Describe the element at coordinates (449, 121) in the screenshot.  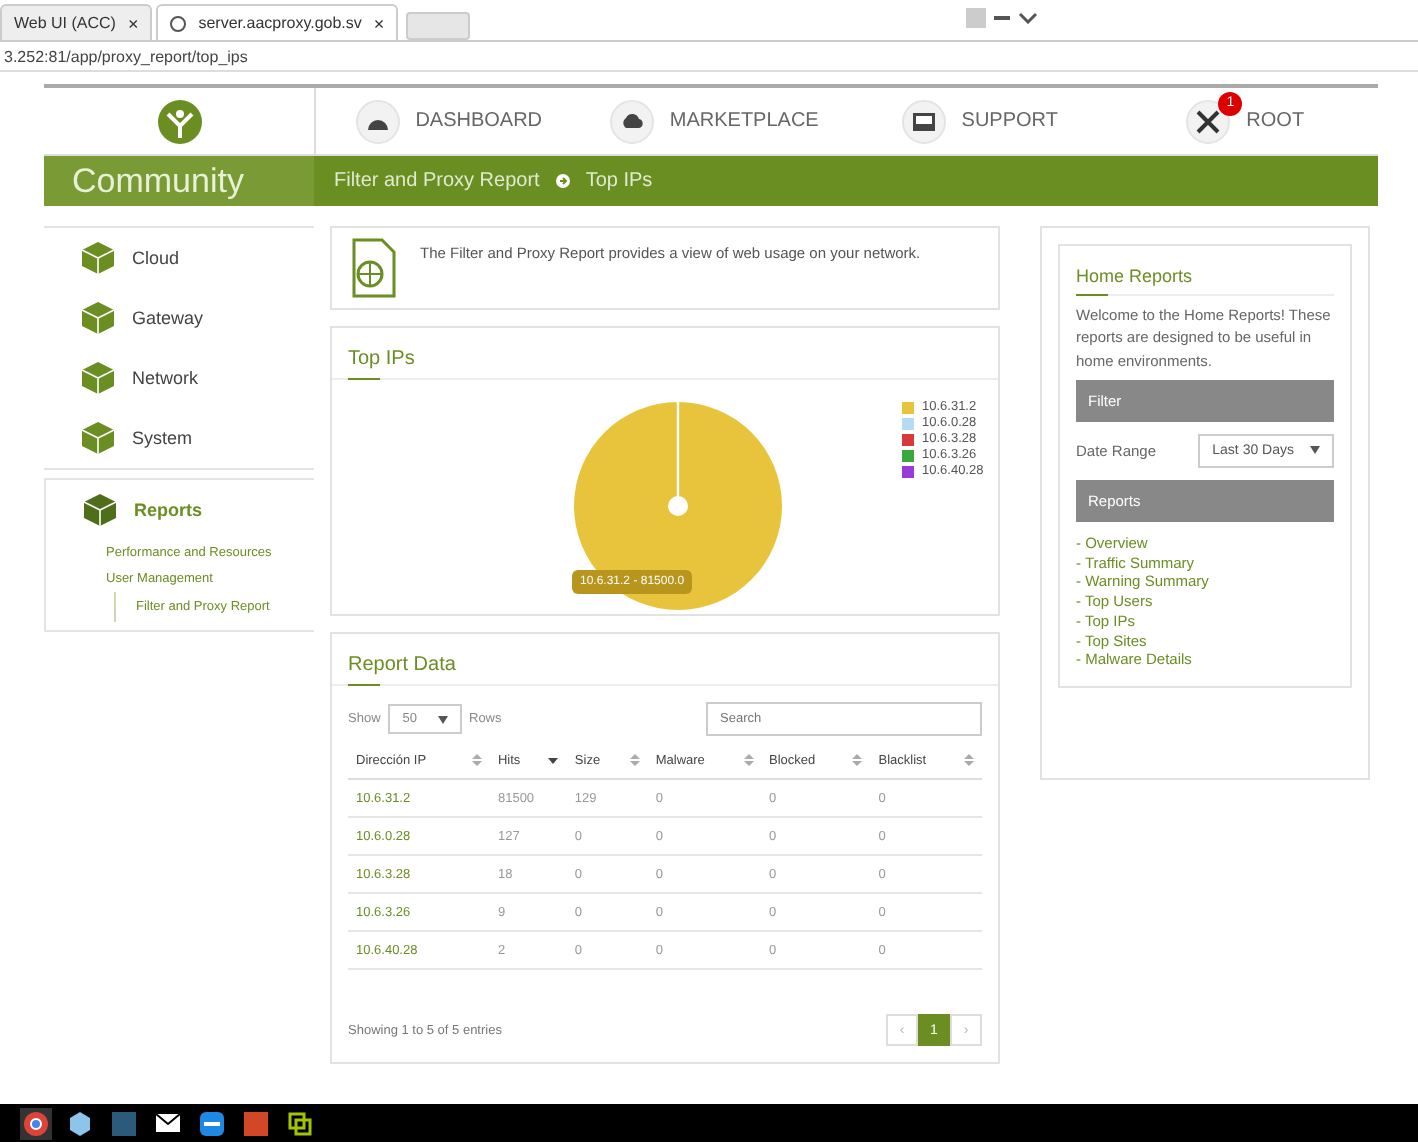
I see `nav-link: DASHBOARD` at that location.